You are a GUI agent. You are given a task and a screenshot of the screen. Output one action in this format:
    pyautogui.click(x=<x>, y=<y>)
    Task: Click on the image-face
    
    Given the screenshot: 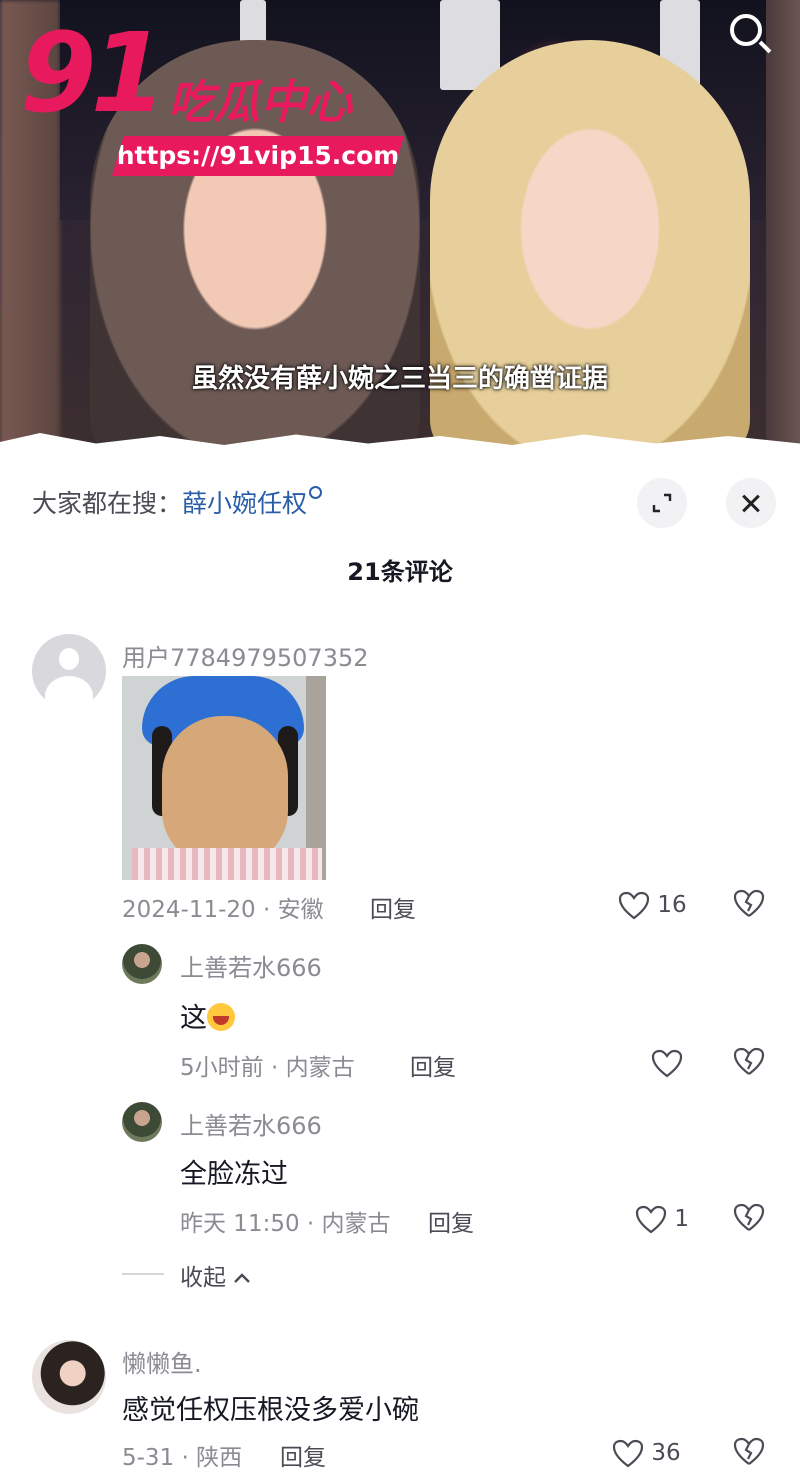 What is the action you would take?
    pyautogui.click(x=225, y=791)
    